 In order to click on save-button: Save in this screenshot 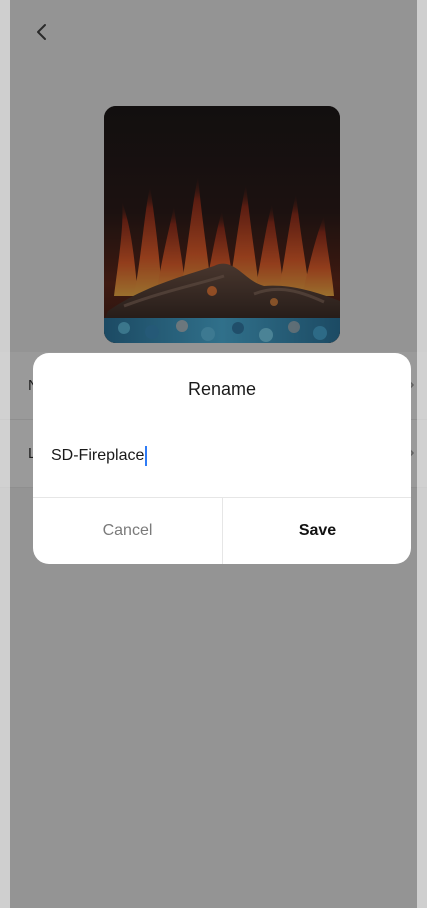, I will do `click(317, 531)`.